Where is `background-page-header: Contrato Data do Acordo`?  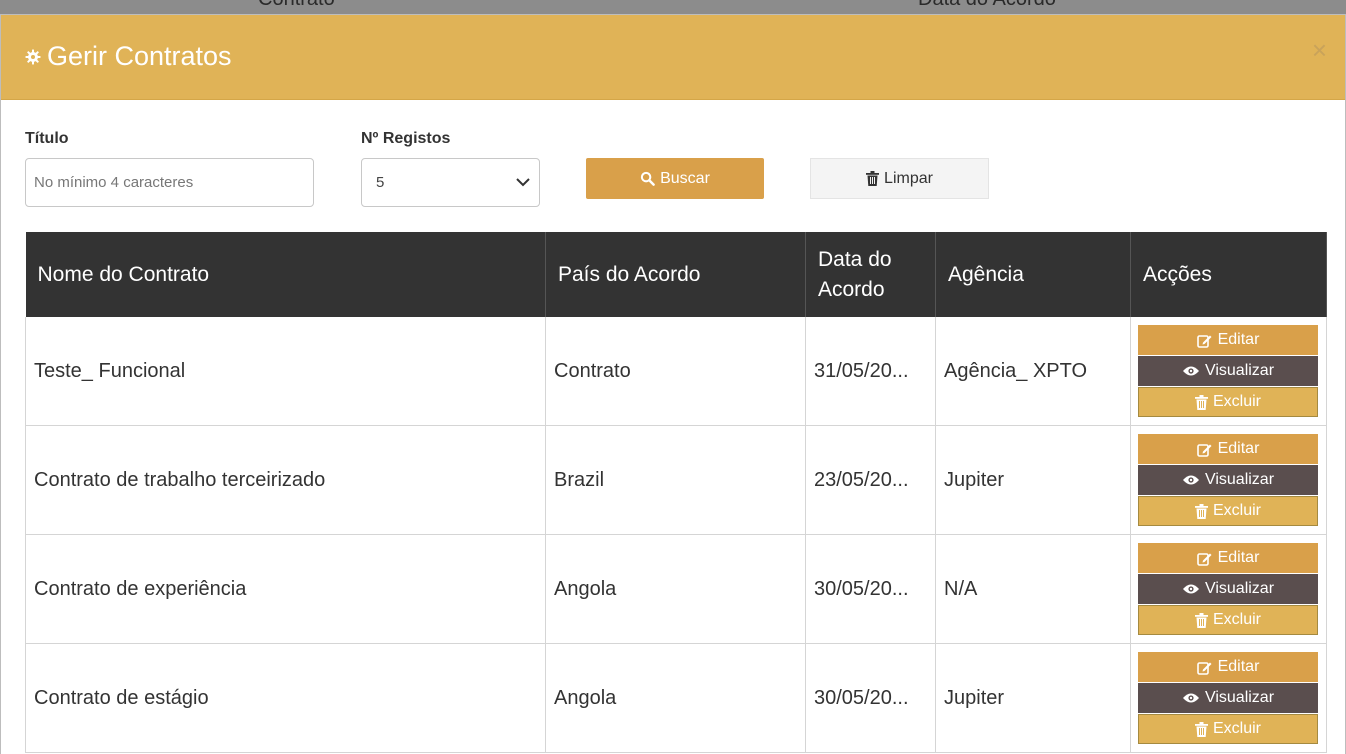 background-page-header: Contrato Data do Acordo is located at coordinates (673, 7).